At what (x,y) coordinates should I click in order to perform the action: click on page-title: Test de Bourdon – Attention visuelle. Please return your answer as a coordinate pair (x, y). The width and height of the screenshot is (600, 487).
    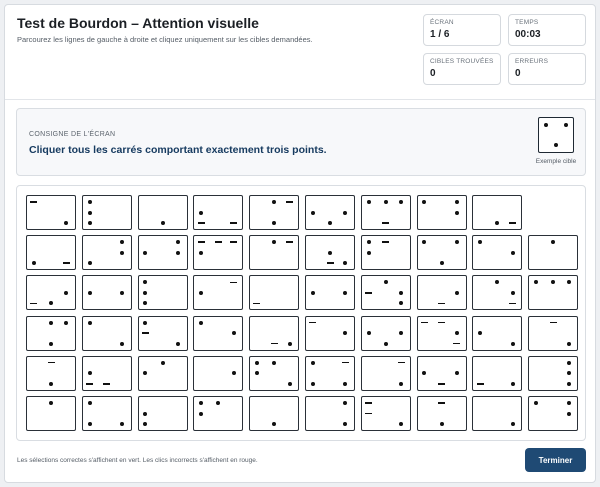
    Looking at the image, I should click on (138, 23).